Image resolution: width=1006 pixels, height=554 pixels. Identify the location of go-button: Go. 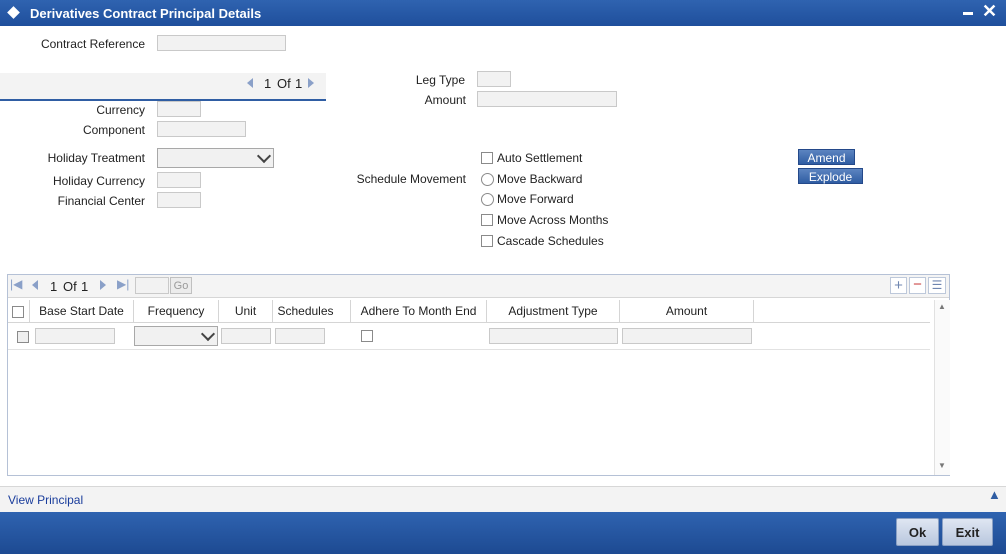
(181, 285).